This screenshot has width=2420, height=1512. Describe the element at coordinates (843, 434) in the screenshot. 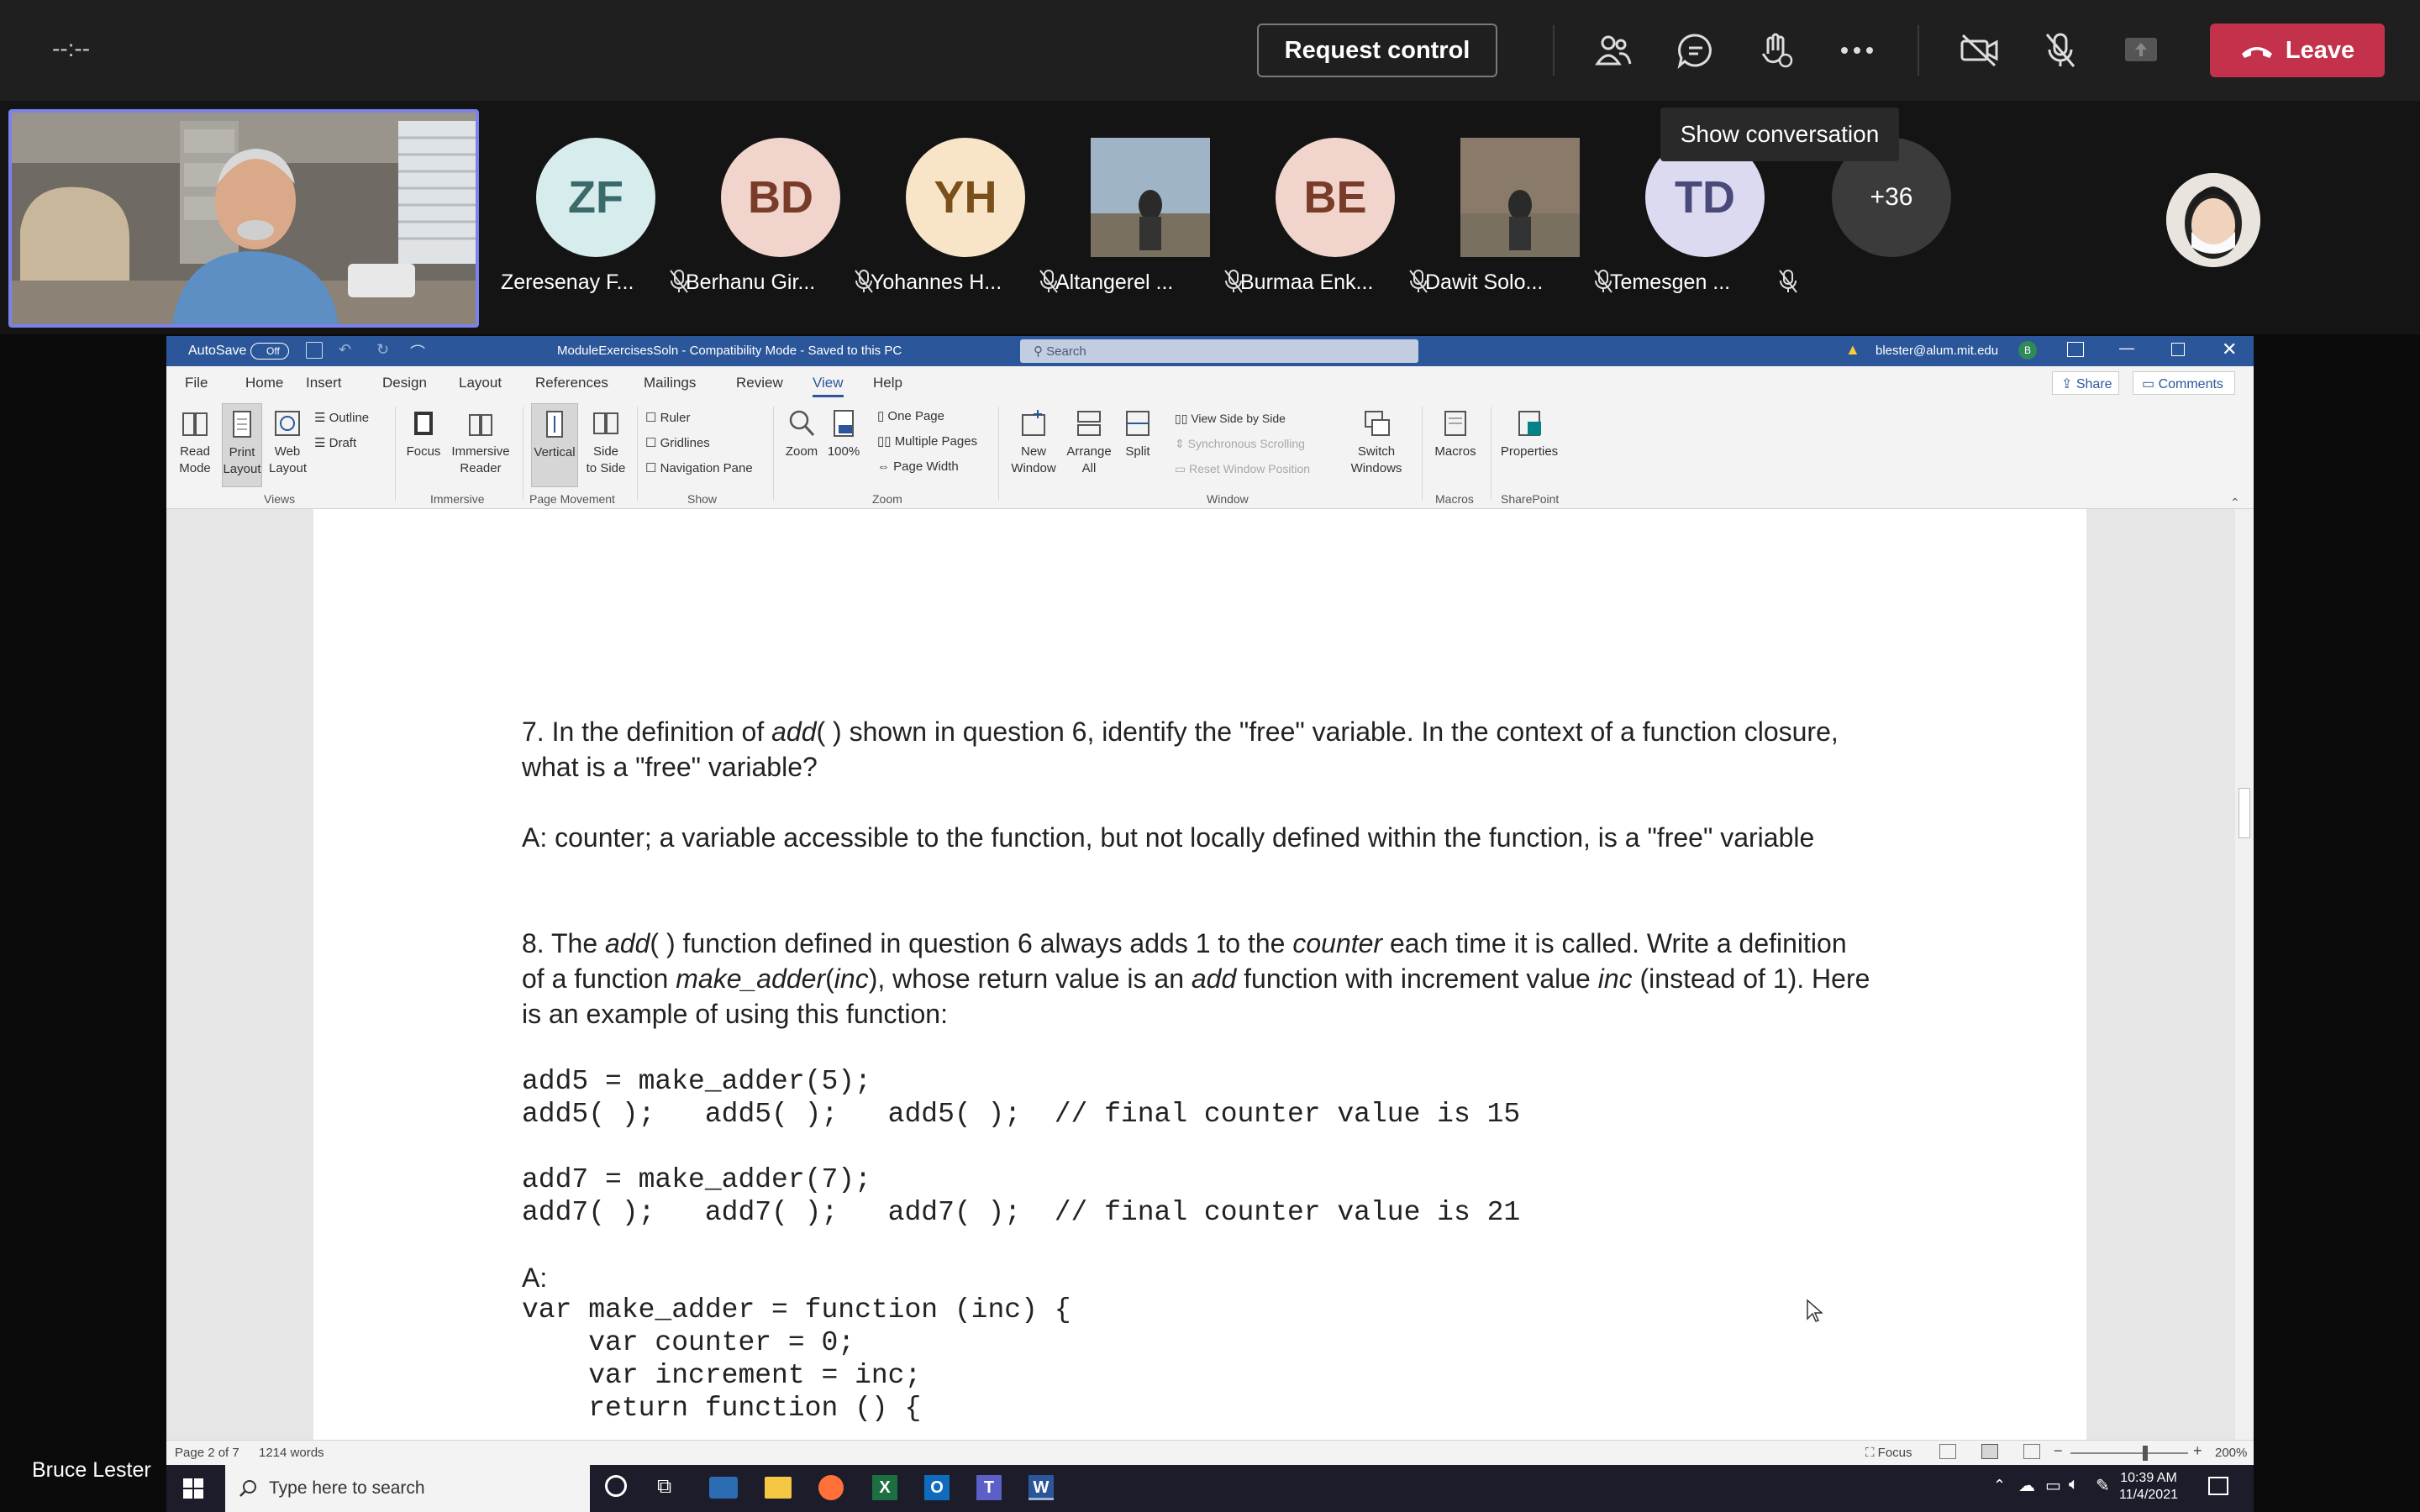

I see `zoom-100-button: 100%` at that location.